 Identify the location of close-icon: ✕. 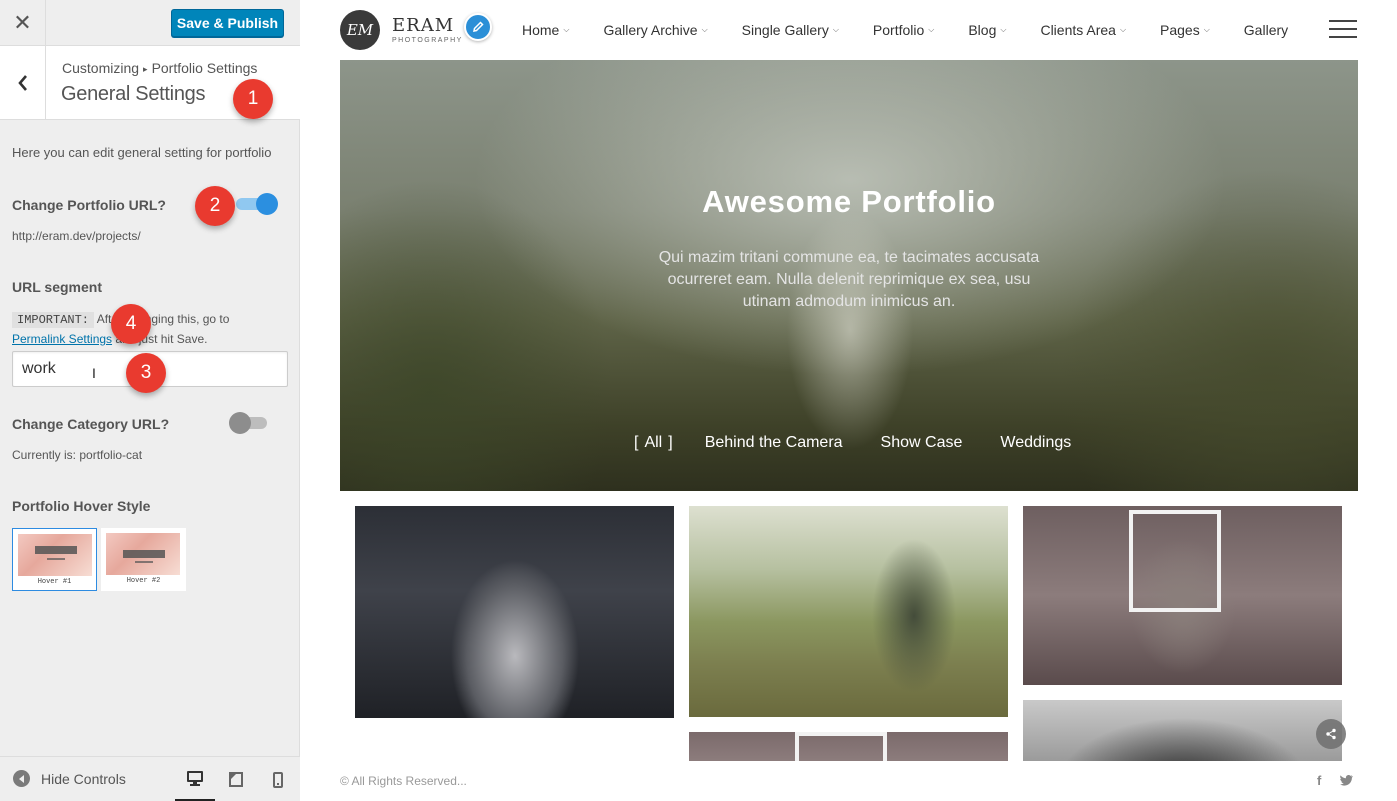
(22, 22).